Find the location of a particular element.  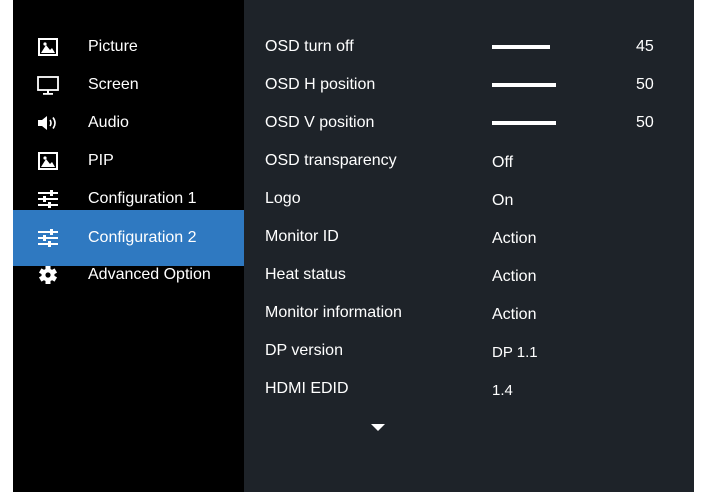

setting-heat-status: Heat status Action is located at coordinates (469, 275).